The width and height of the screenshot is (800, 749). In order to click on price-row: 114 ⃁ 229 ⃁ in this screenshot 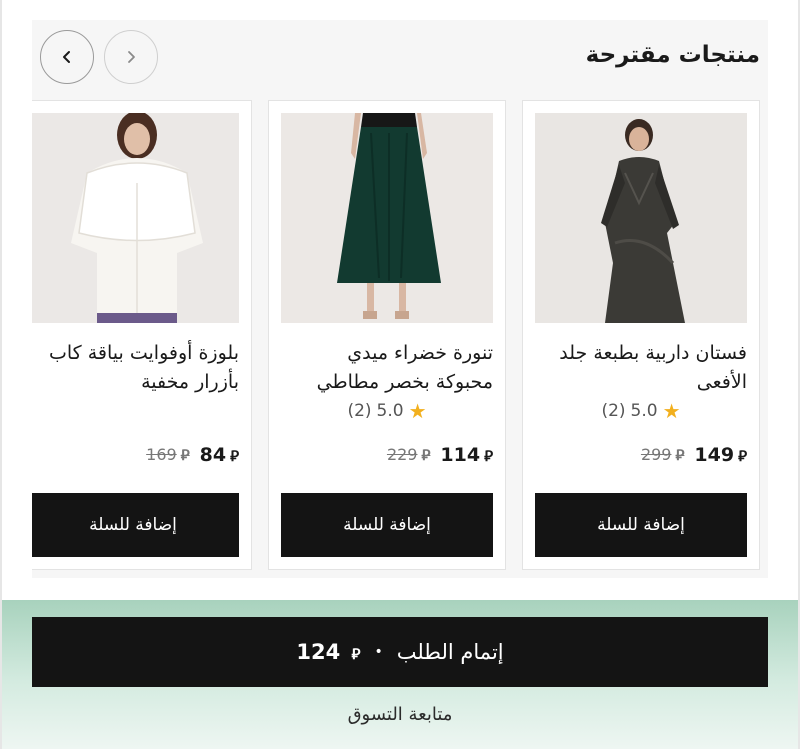, I will do `click(440, 455)`.